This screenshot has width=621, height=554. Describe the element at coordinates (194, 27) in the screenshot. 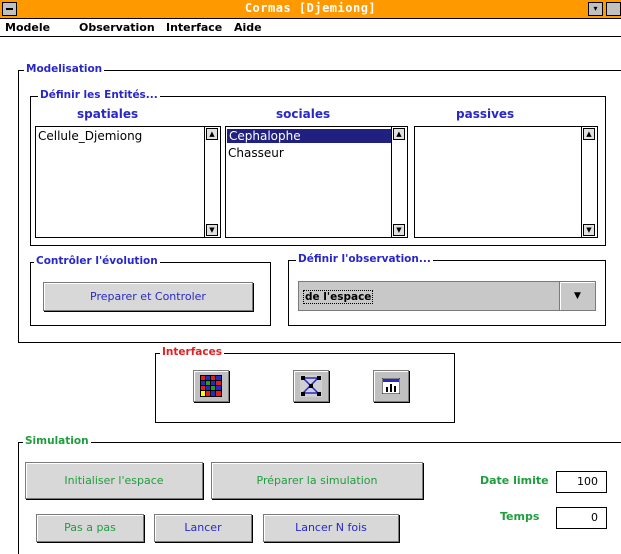

I see `menu-interface: Interface` at that location.